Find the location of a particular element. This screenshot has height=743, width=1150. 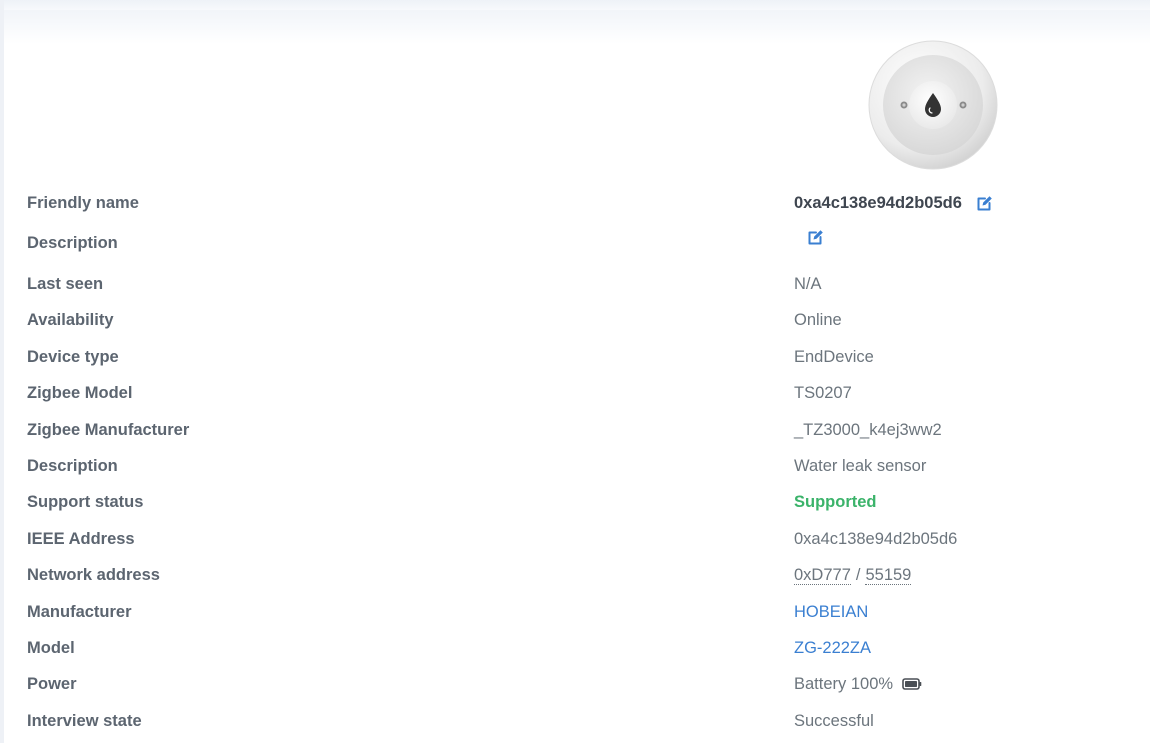

battery-full-icon is located at coordinates (912, 684).